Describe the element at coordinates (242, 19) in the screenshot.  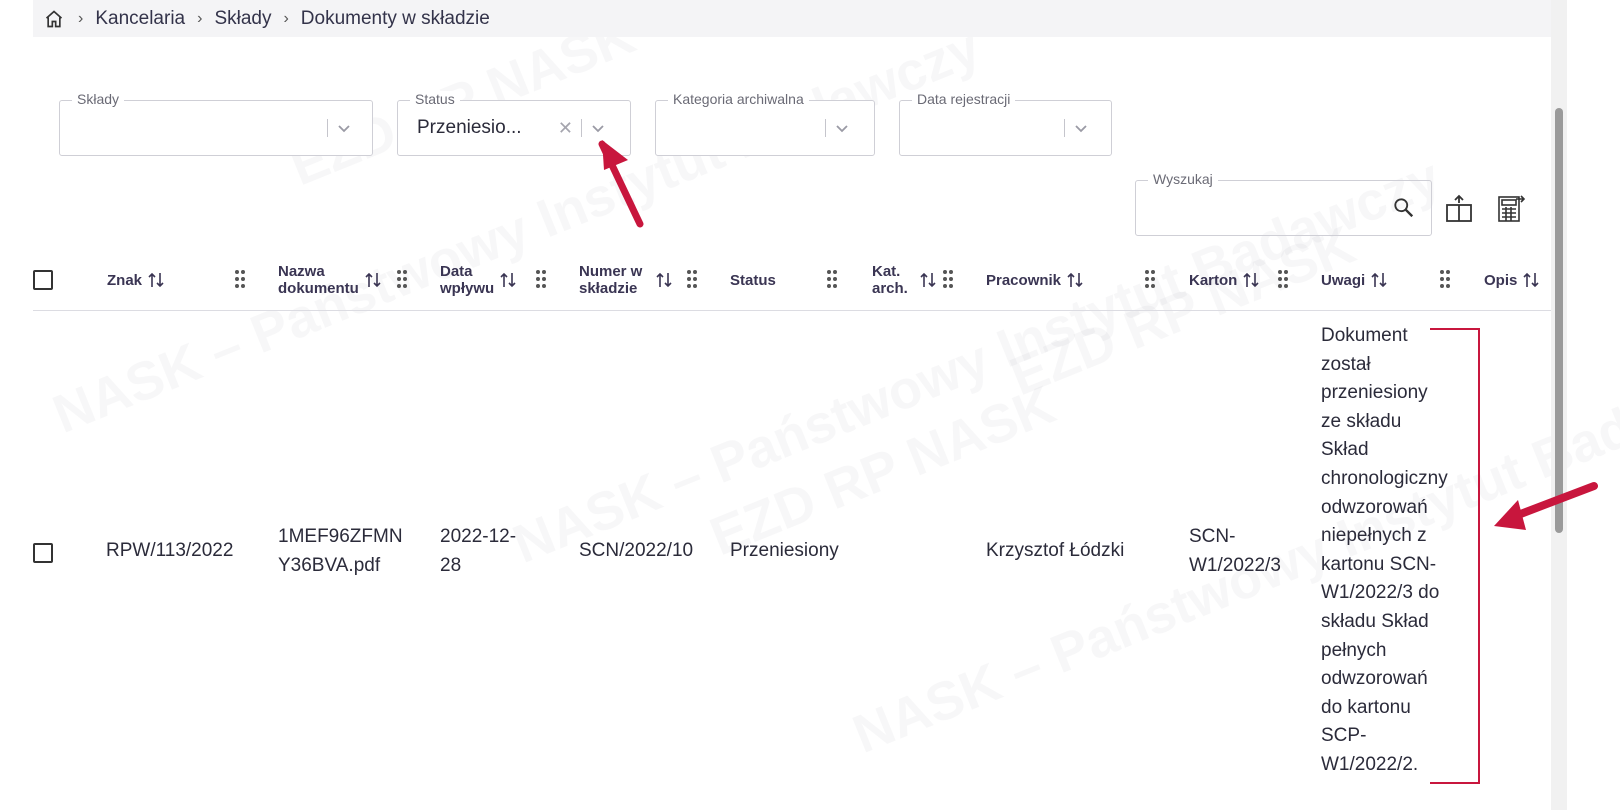
I see `breadcrumb-item-sklady: Składy` at that location.